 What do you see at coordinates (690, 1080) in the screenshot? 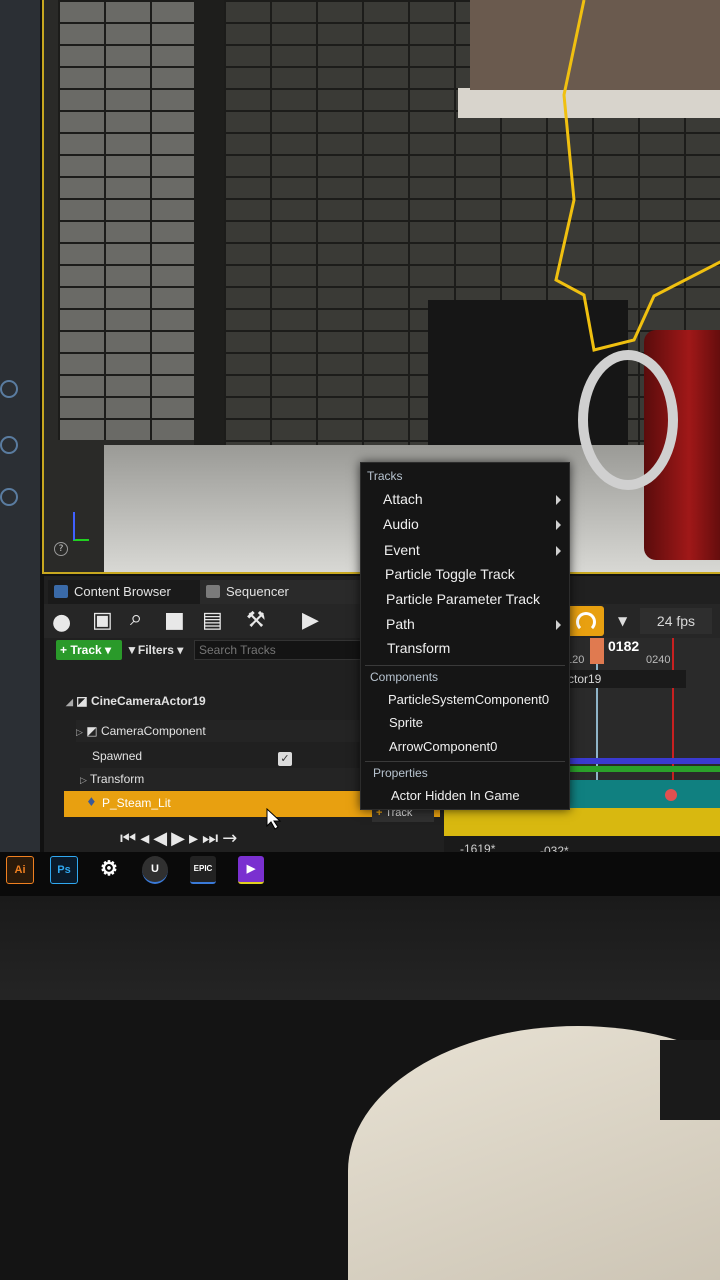
I see `stand-neck` at bounding box center [690, 1080].